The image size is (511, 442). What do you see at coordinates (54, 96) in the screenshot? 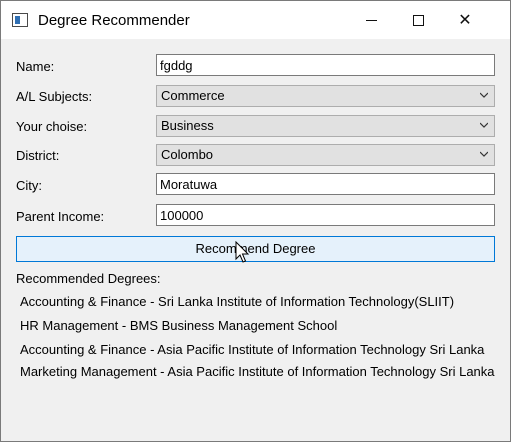
I see `subjects-label: A/L Subjects:` at bounding box center [54, 96].